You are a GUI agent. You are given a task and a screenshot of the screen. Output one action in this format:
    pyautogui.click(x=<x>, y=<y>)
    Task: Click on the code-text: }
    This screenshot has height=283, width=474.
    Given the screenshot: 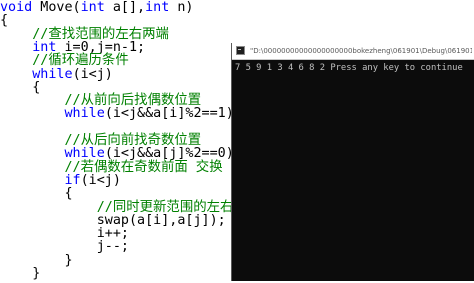 What is the action you would take?
    pyautogui.click(x=20, y=273)
    